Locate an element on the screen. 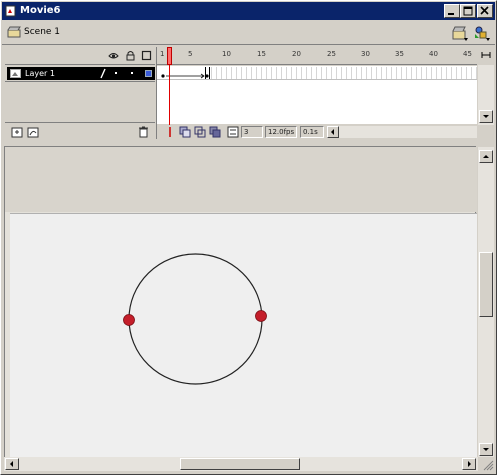 The image size is (497, 475). close-button is located at coordinates (485, 11).